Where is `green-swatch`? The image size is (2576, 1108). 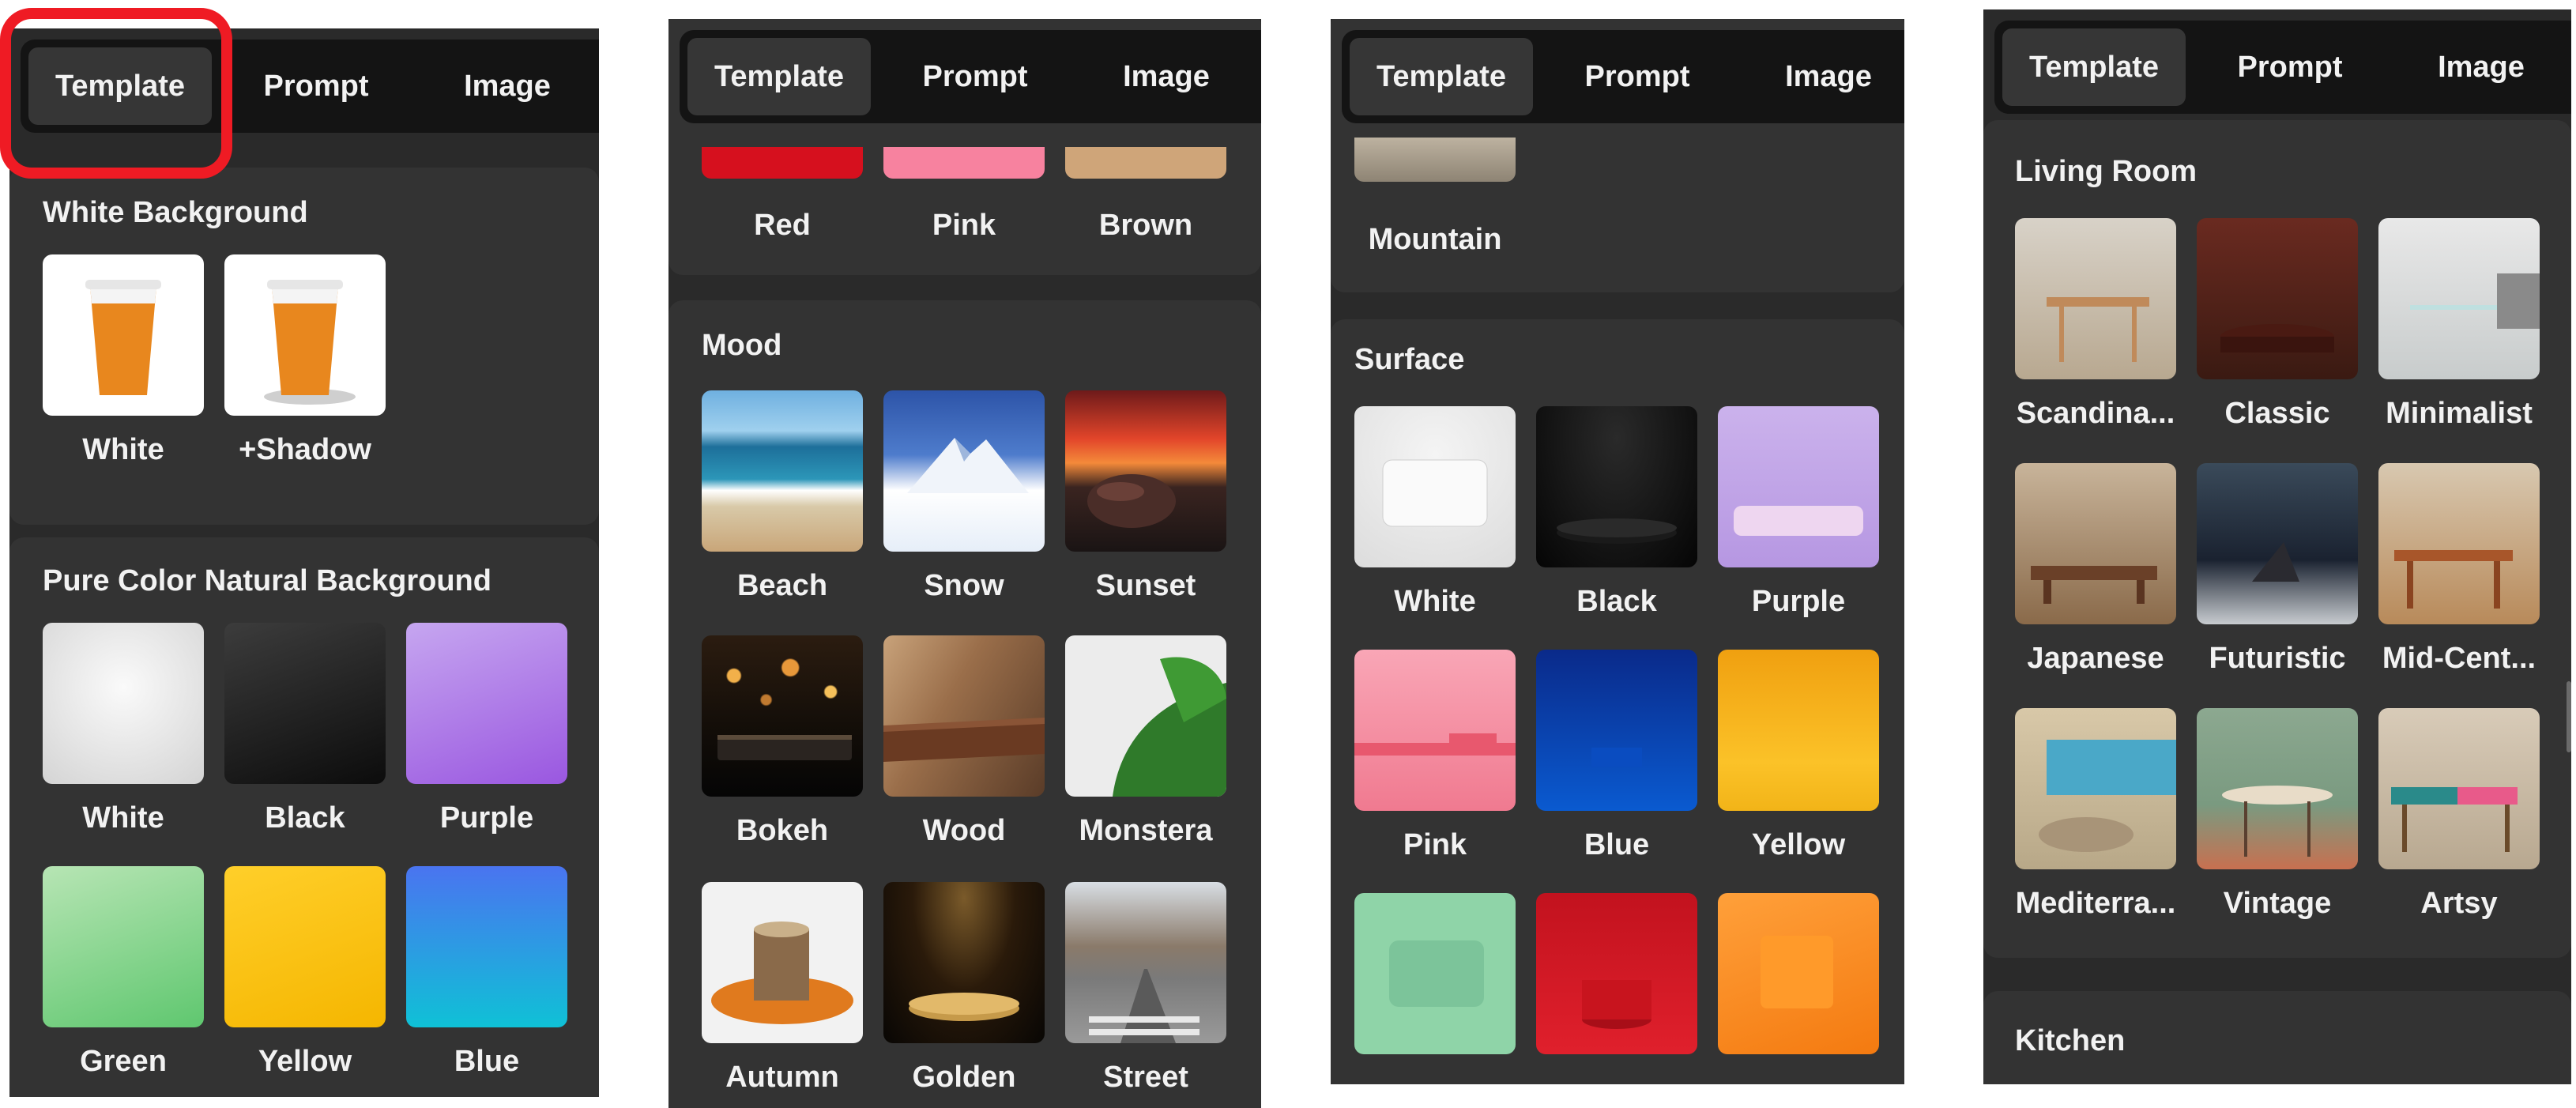
green-swatch is located at coordinates (123, 946).